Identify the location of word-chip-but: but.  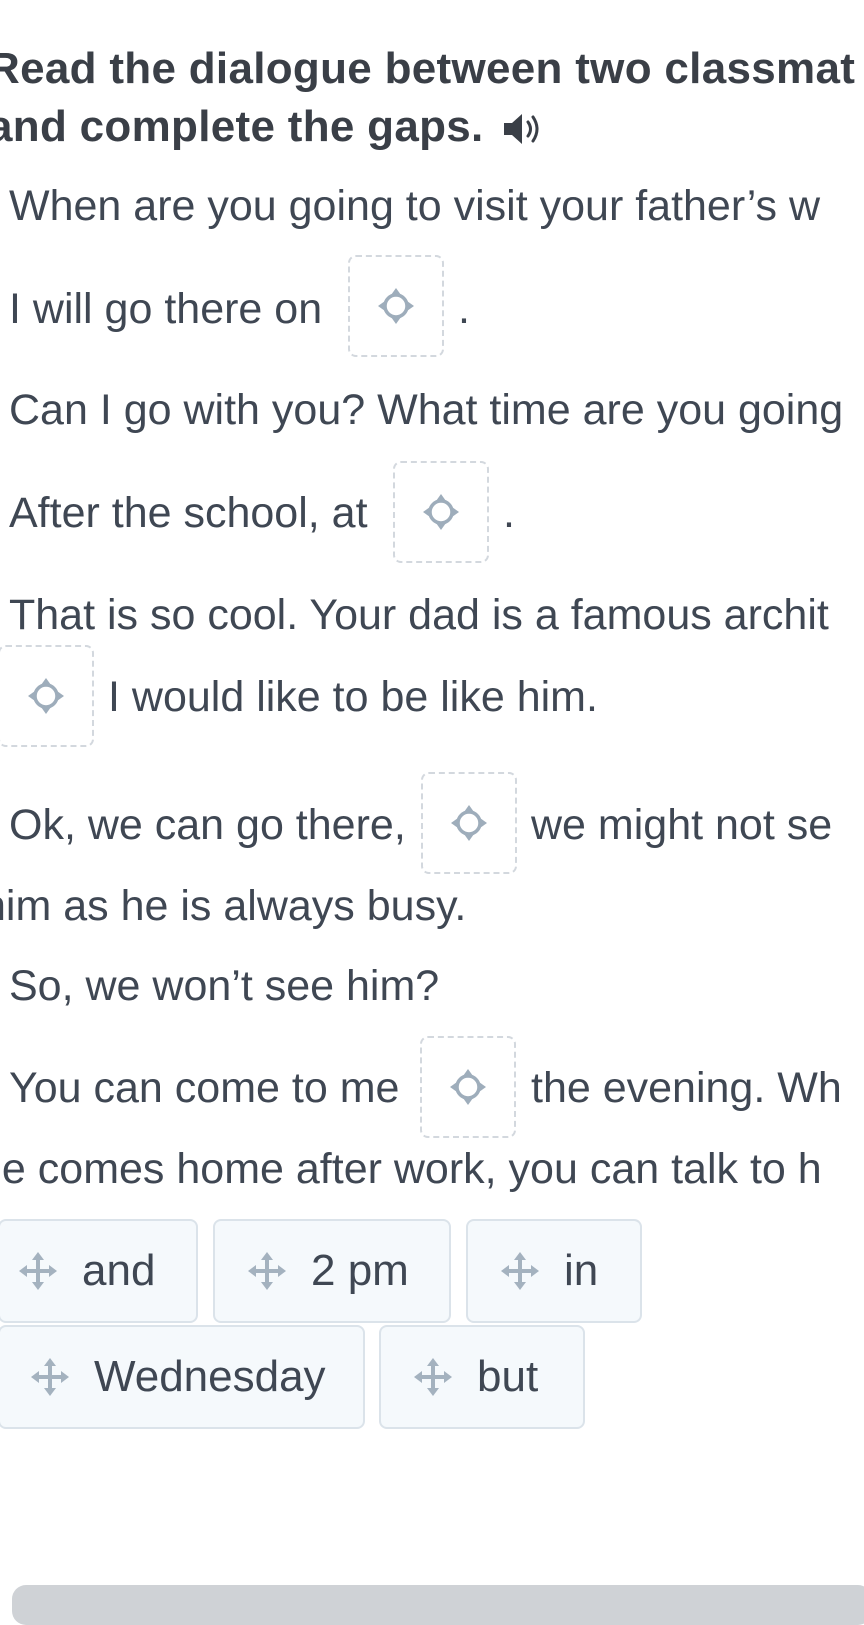
(482, 1377).